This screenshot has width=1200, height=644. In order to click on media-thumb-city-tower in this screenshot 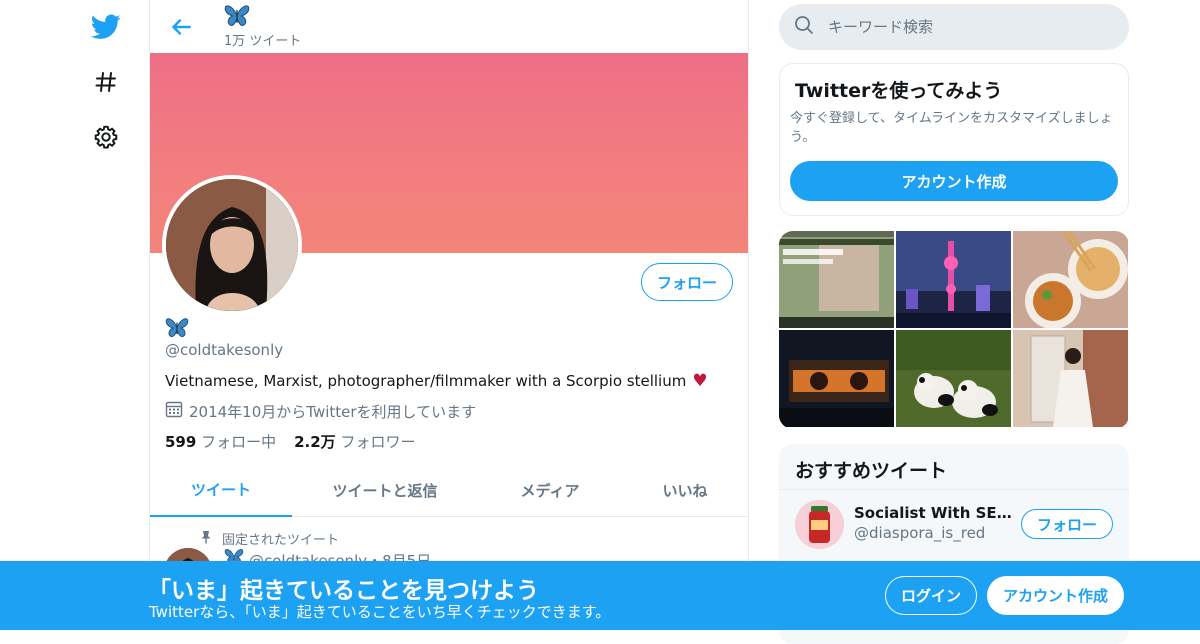, I will do `click(953, 279)`.